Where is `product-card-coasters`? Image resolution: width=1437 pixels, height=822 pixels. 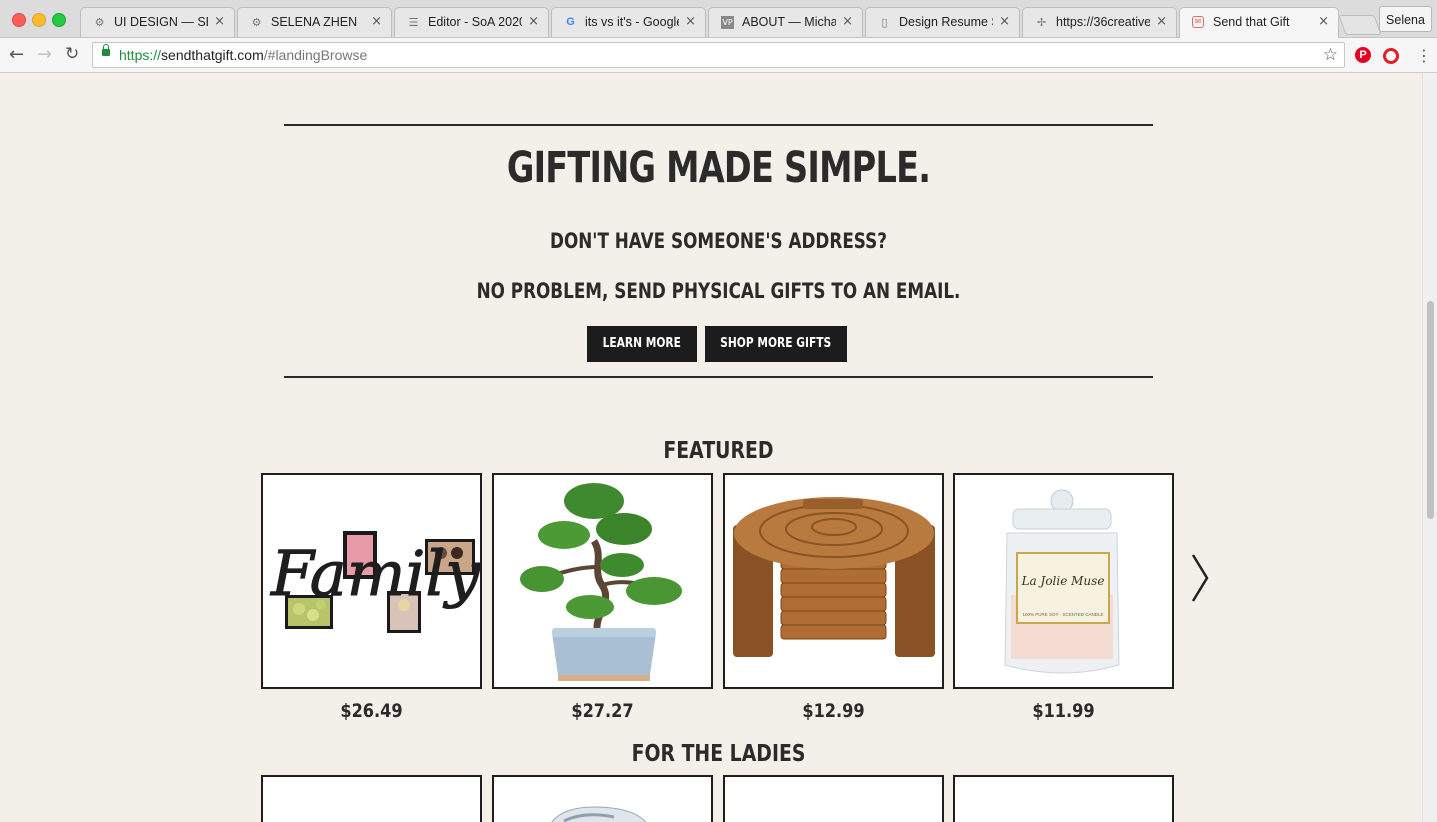
product-card-coasters is located at coordinates (833, 581).